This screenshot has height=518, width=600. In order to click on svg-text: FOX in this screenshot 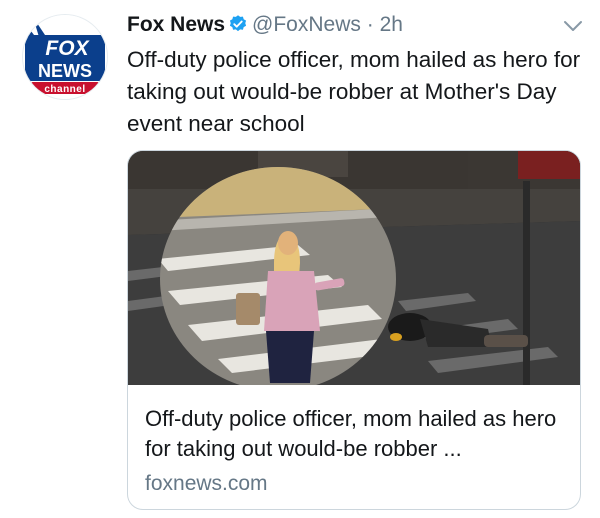, I will do `click(67, 48)`.